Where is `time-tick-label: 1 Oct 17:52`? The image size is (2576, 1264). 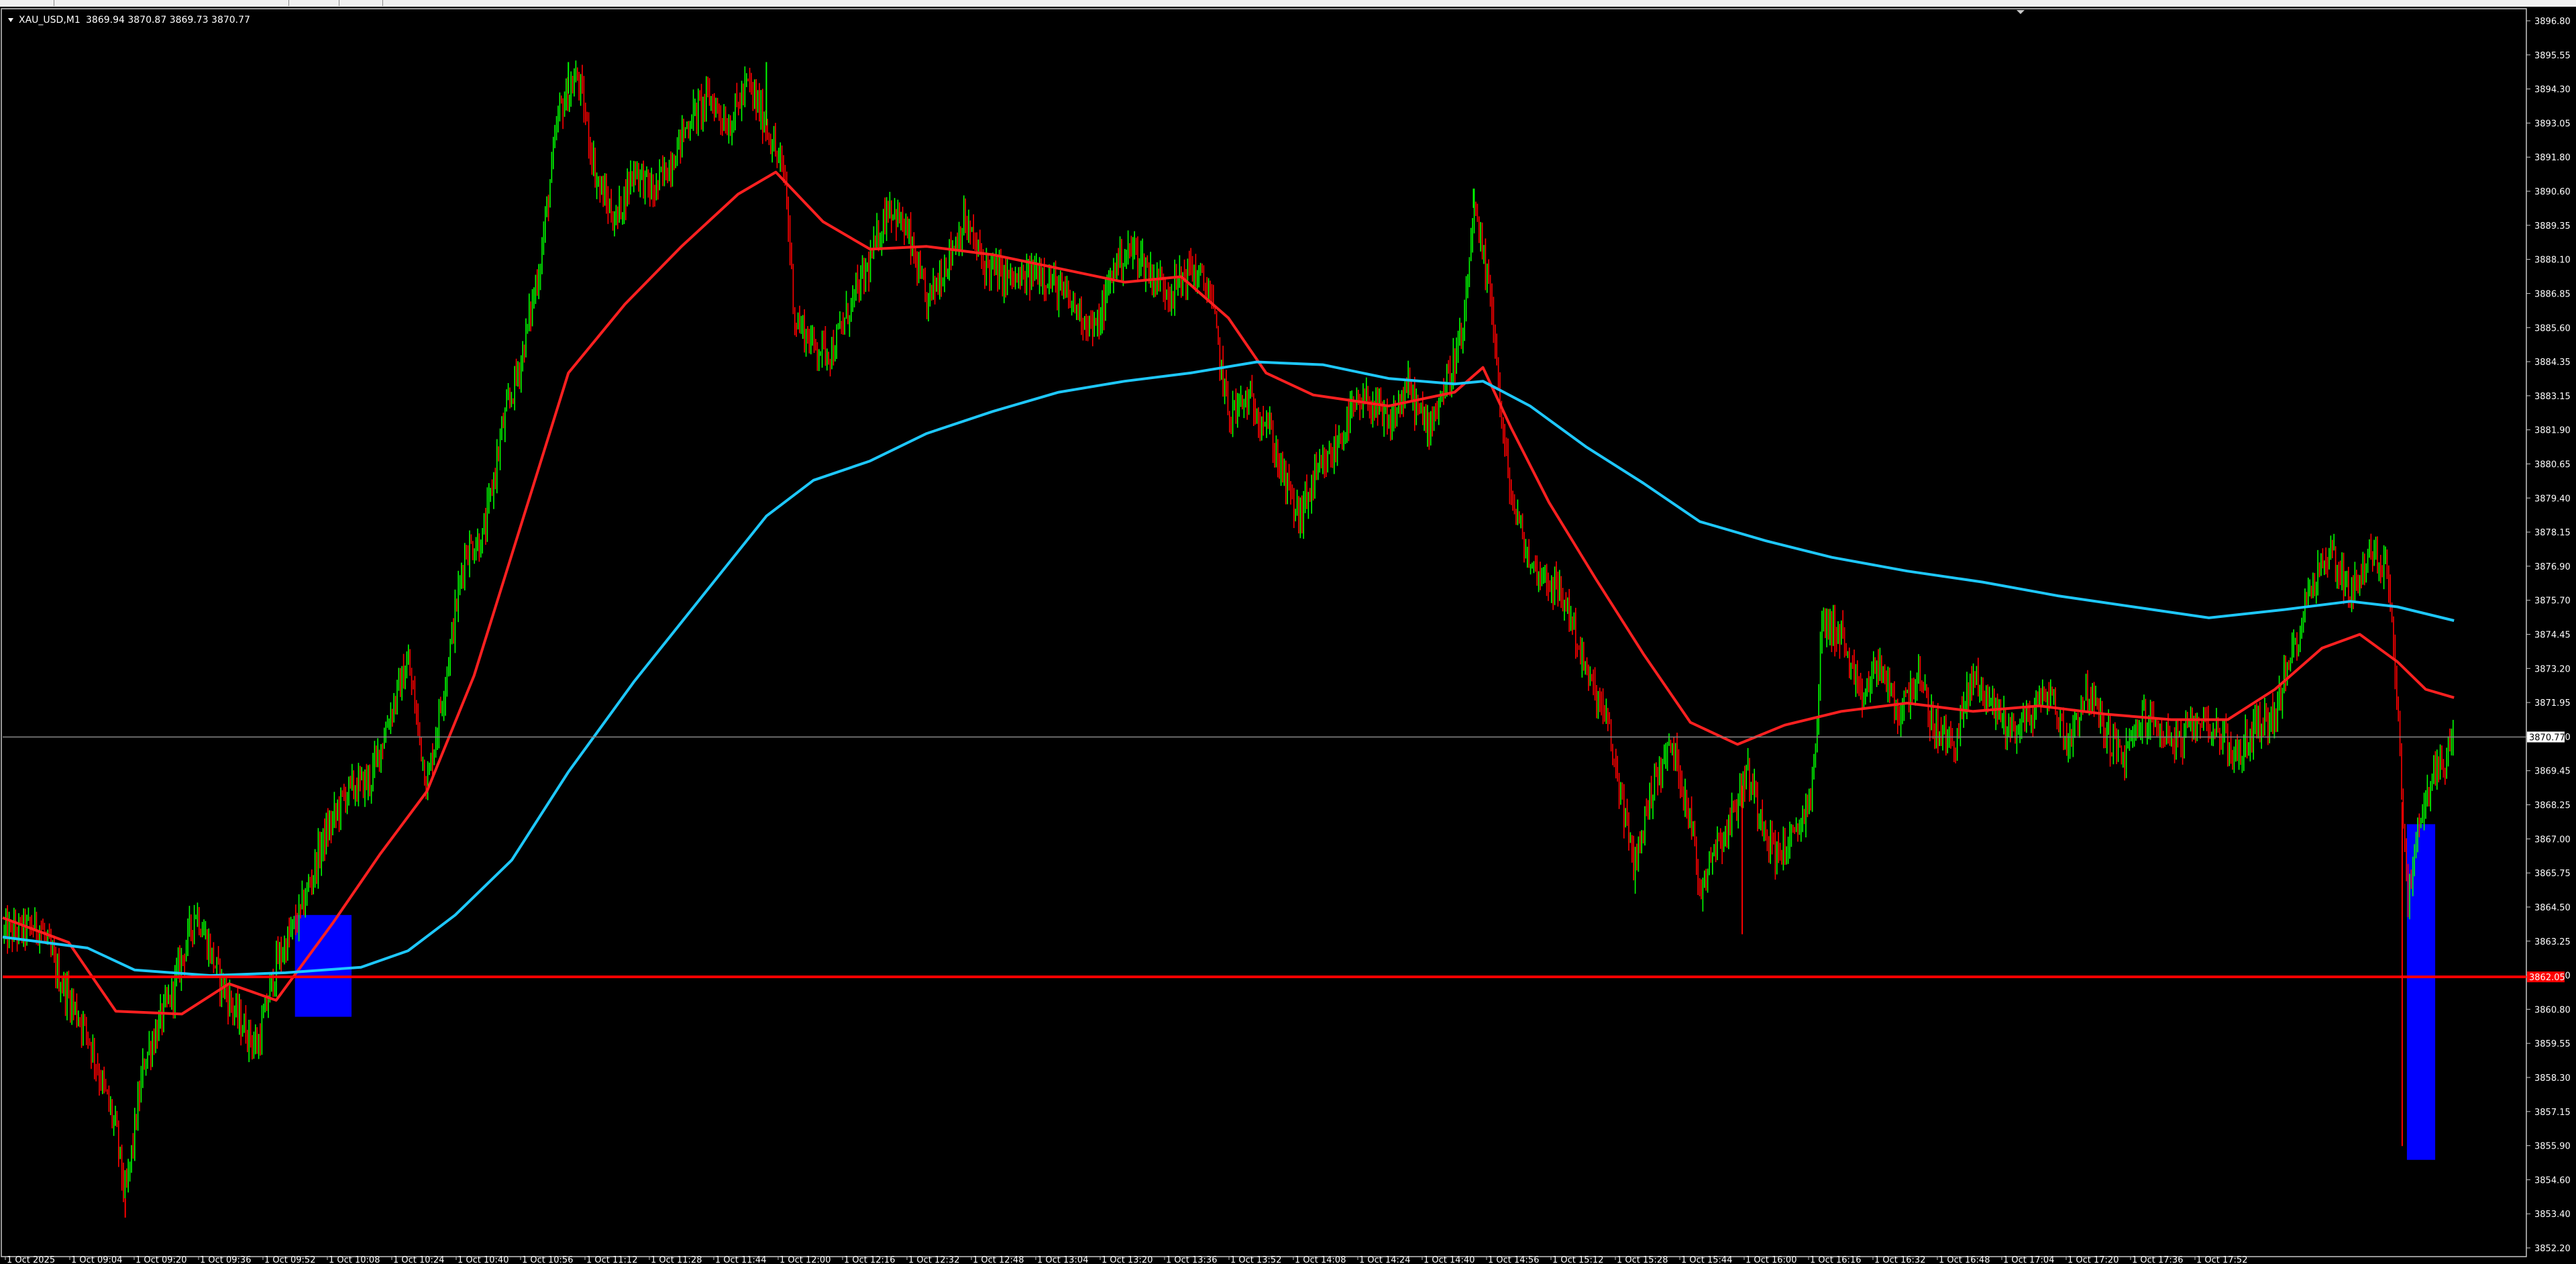
time-tick-label: 1 Oct 17:52 is located at coordinates (2221, 1259).